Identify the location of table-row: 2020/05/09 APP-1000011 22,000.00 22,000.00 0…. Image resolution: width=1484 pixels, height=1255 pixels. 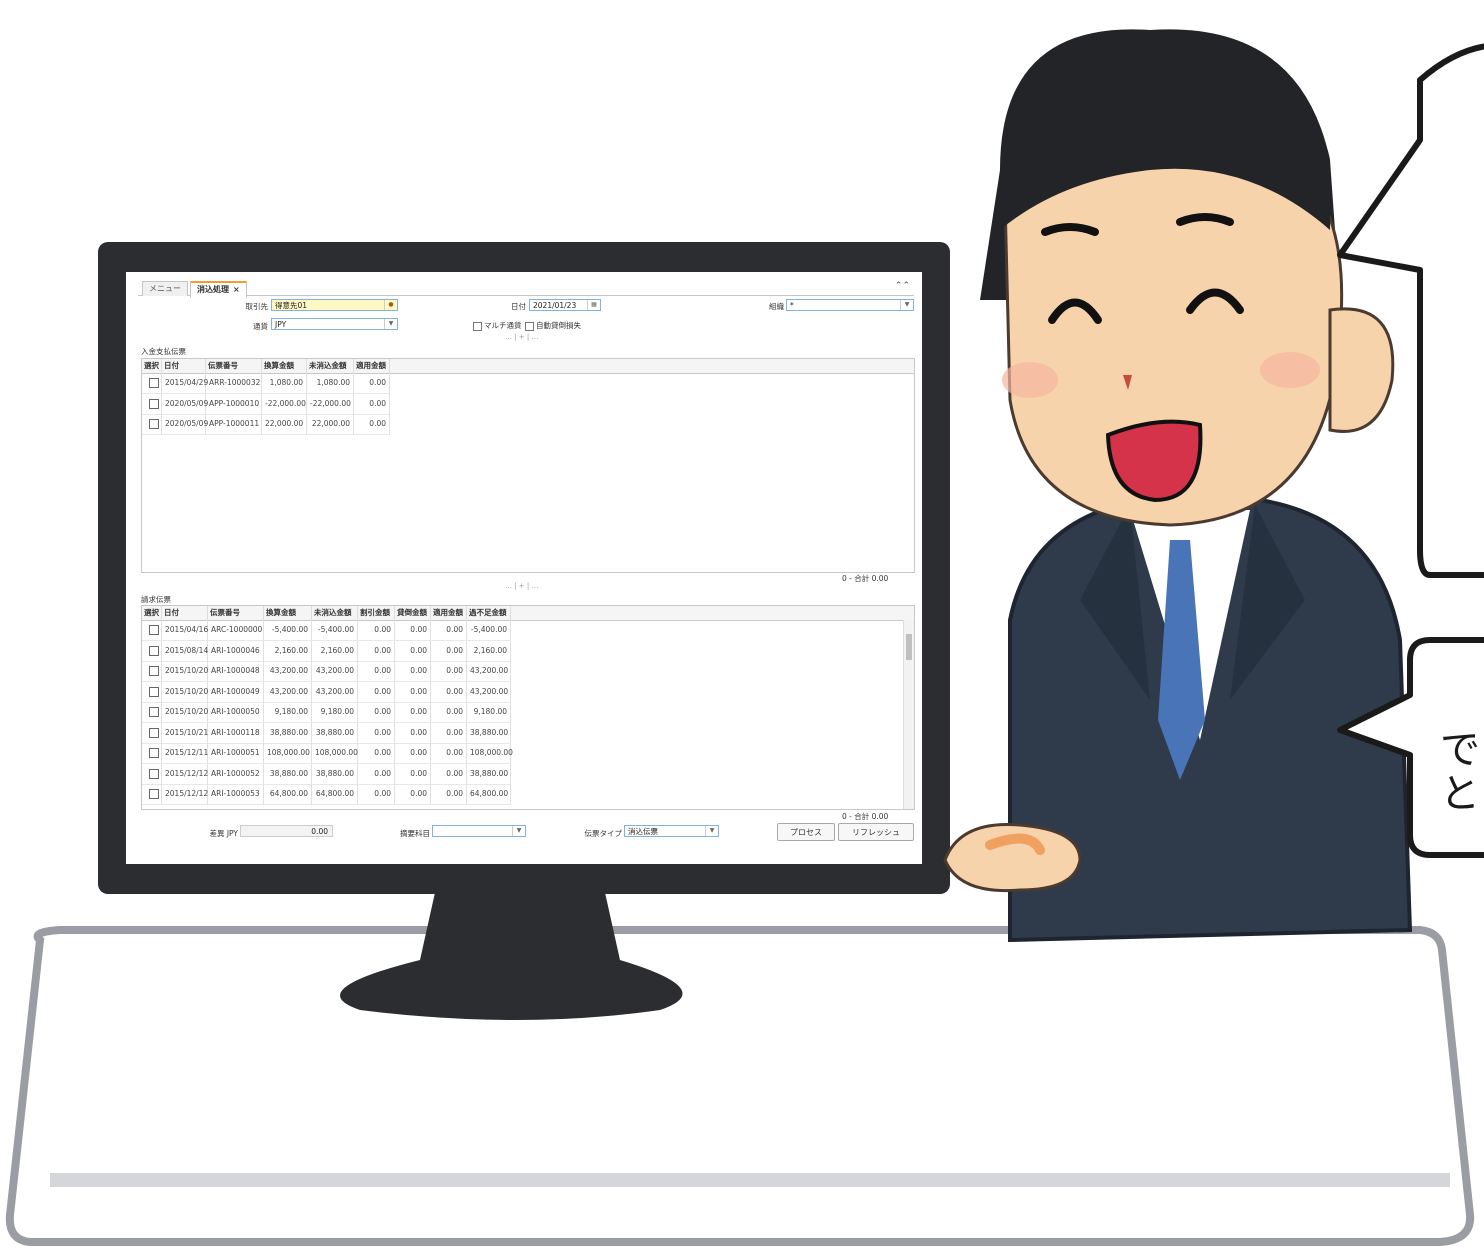
(266, 424).